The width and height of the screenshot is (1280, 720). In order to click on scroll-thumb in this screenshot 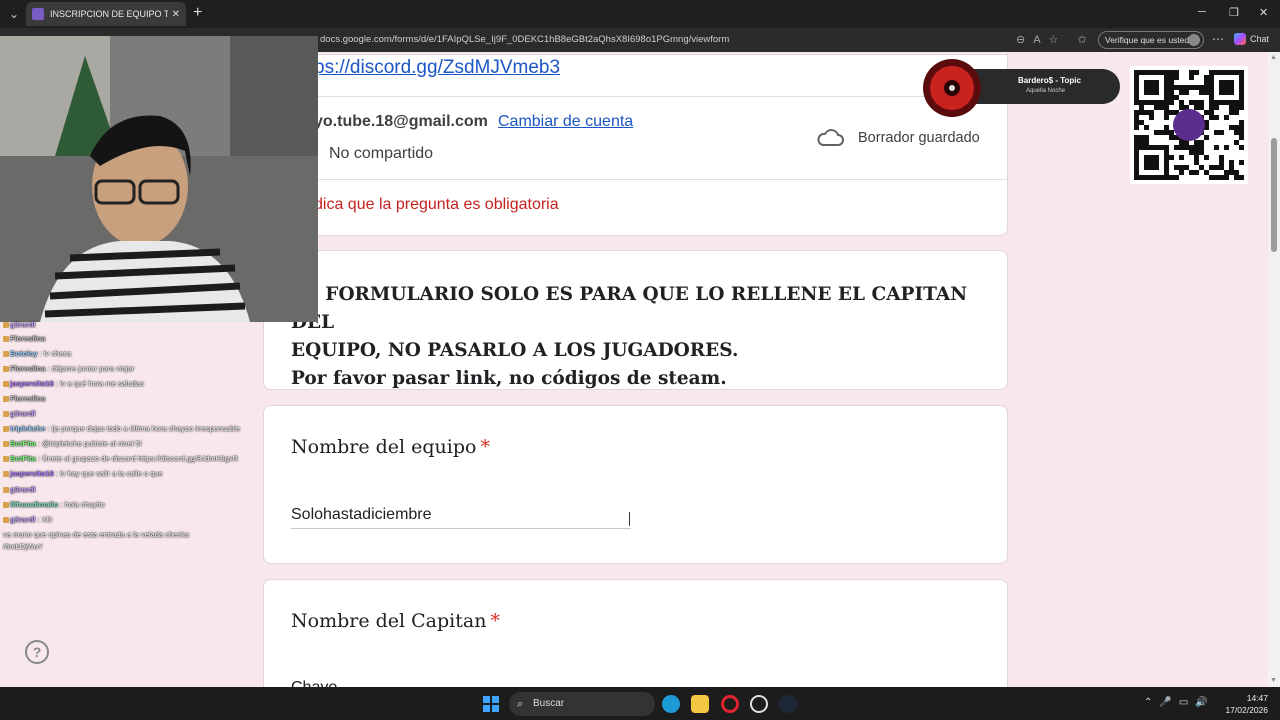, I will do `click(1274, 195)`.